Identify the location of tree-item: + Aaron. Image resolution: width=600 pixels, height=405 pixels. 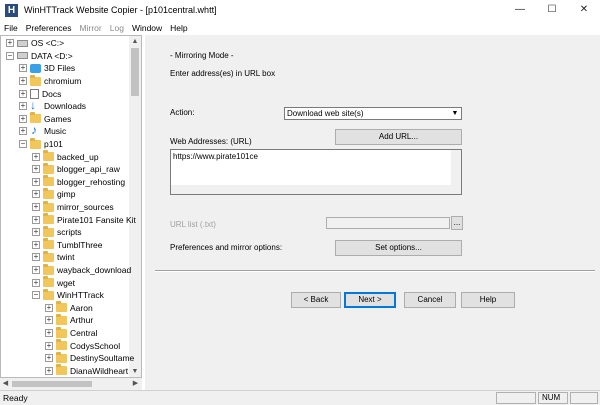
(69, 308).